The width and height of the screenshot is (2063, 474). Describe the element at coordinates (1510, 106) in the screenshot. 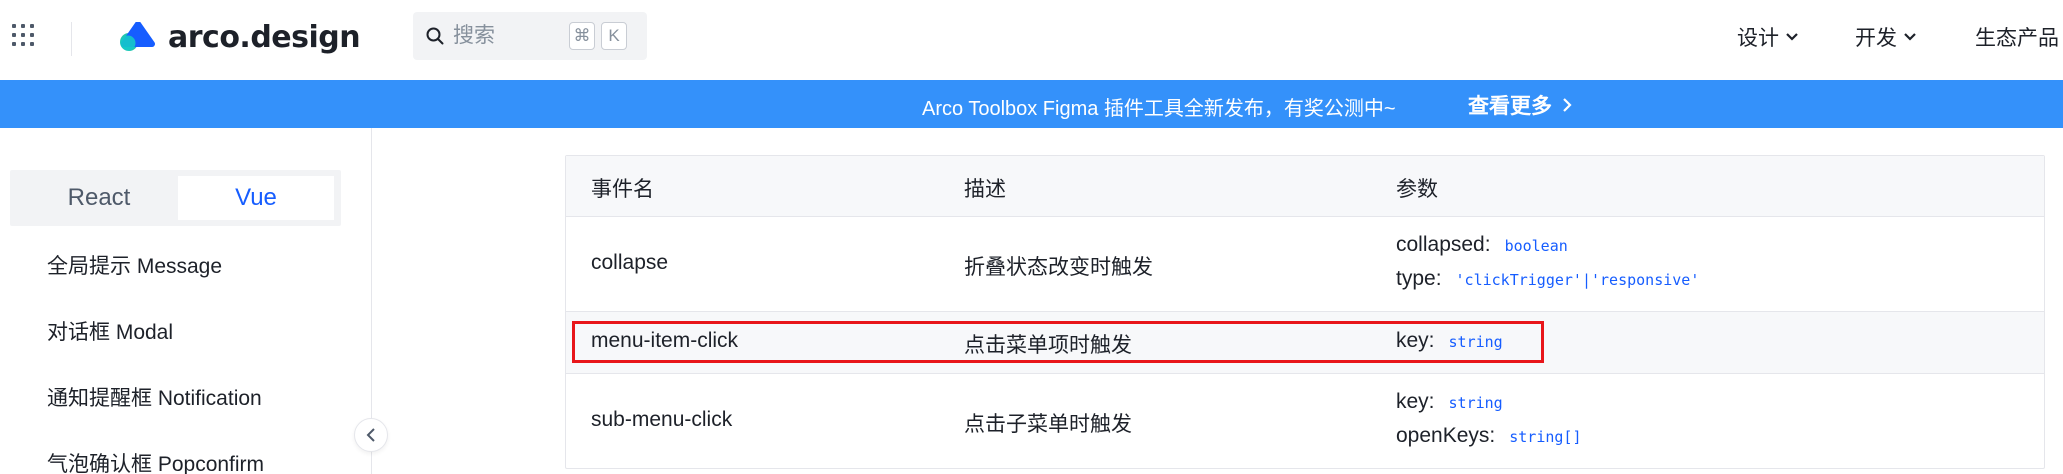

I see `banner-link-label: 查看更多` at that location.